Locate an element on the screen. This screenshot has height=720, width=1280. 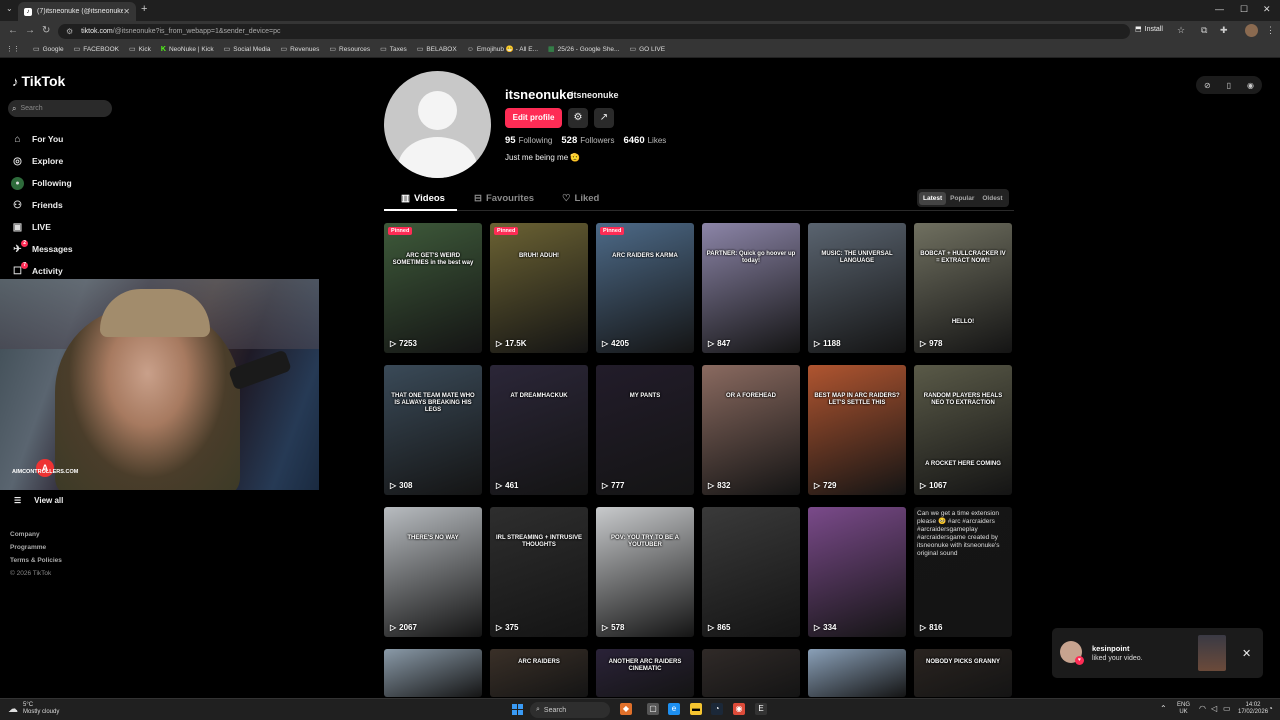
user-avatar-icon: ◉ is located at coordinates (1250, 85).